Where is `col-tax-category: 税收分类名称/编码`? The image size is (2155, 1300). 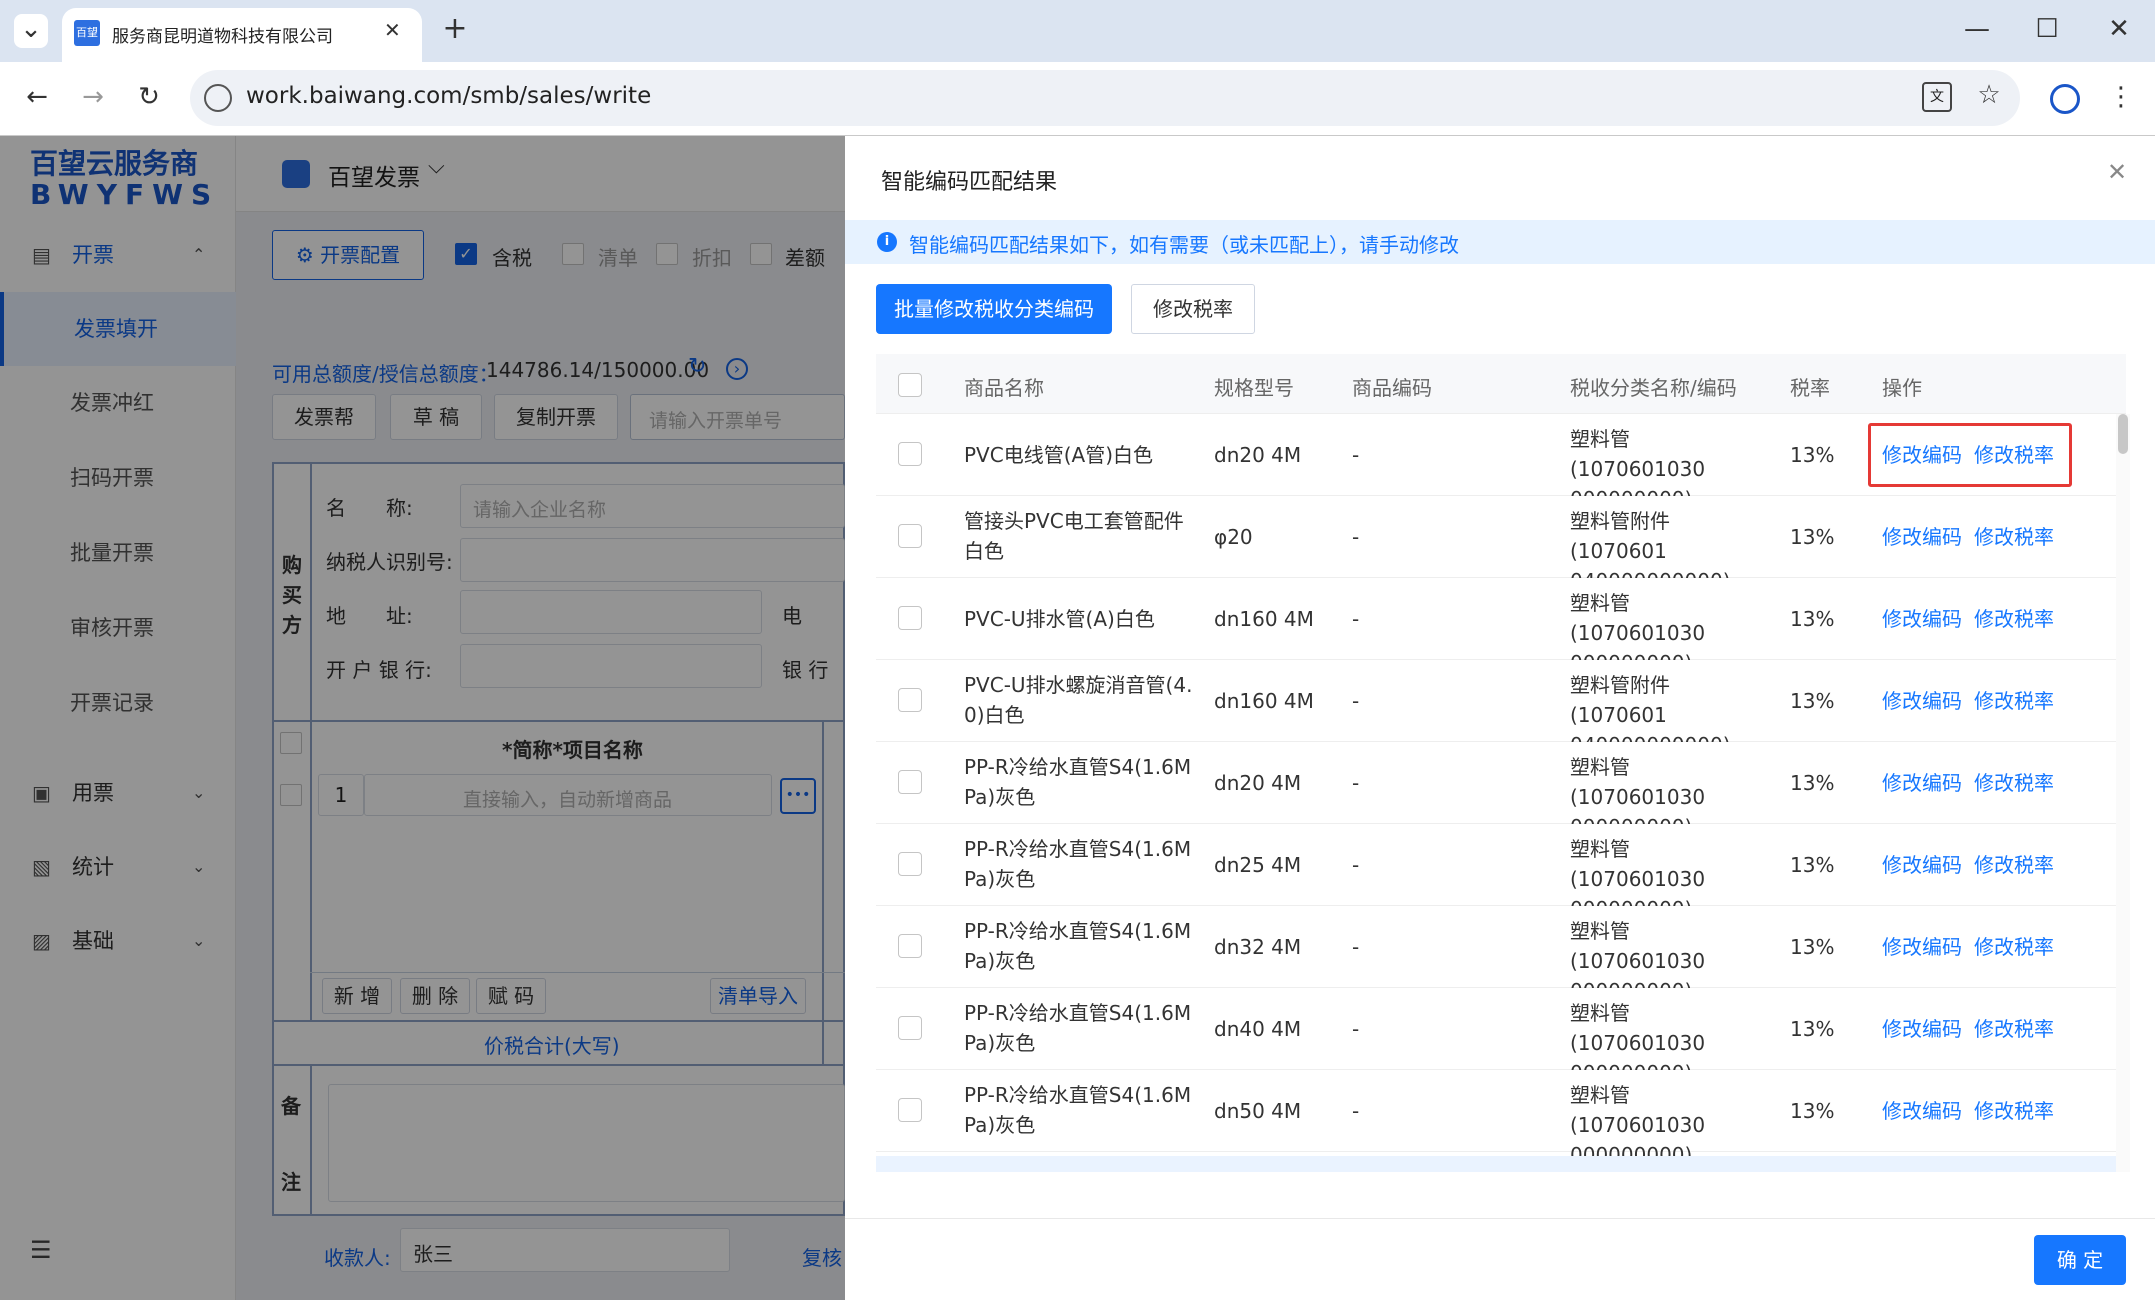
col-tax-category: 税收分类名称/编码 is located at coordinates (1653, 388).